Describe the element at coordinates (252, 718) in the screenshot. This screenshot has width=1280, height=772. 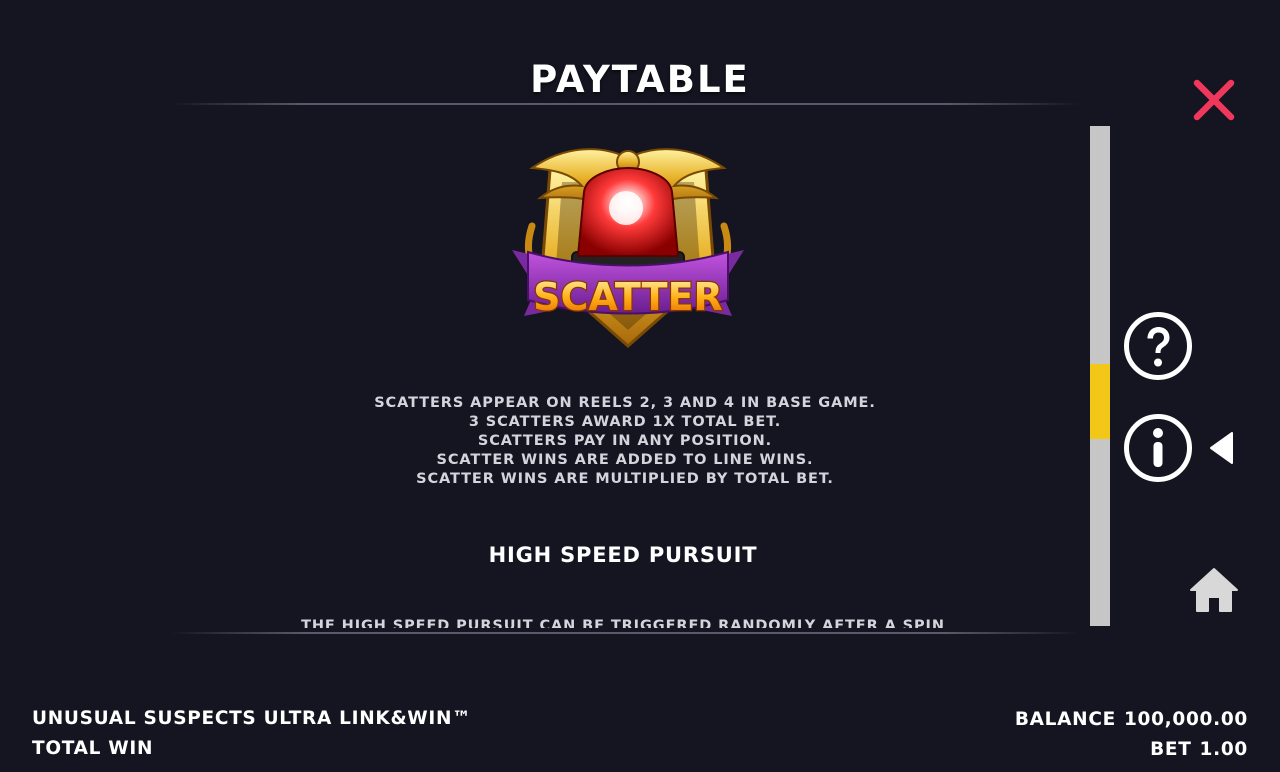
I see `game-title: UNUSUAL SUSPECTS ULTRA LINK&WIN™` at that location.